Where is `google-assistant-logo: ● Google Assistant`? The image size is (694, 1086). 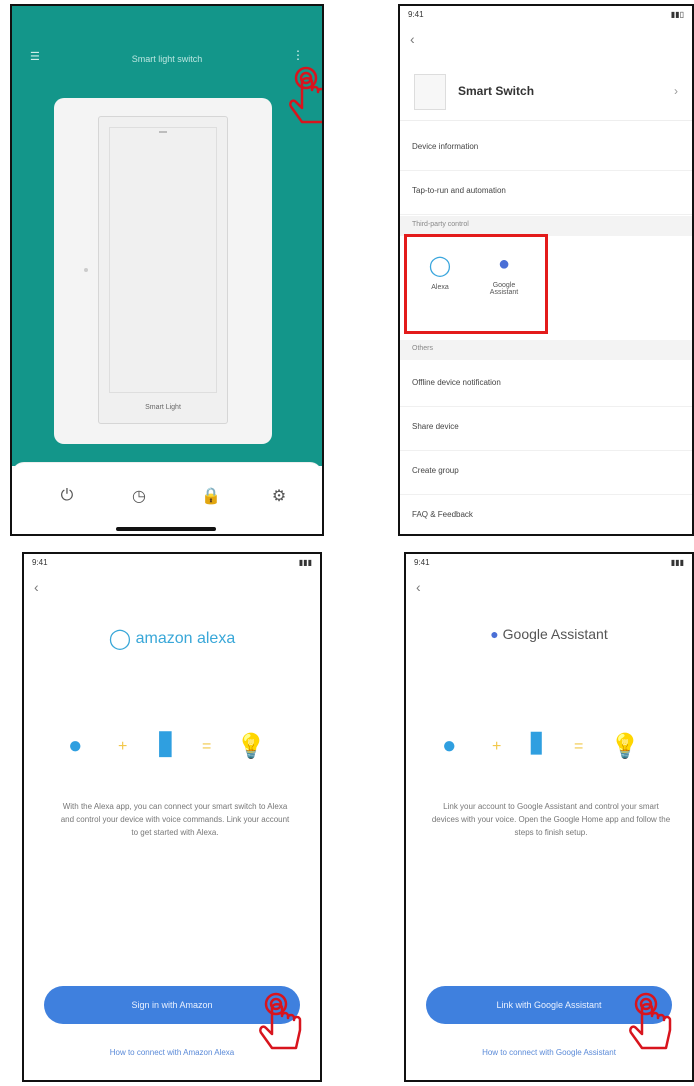 google-assistant-logo: ● Google Assistant is located at coordinates (549, 634).